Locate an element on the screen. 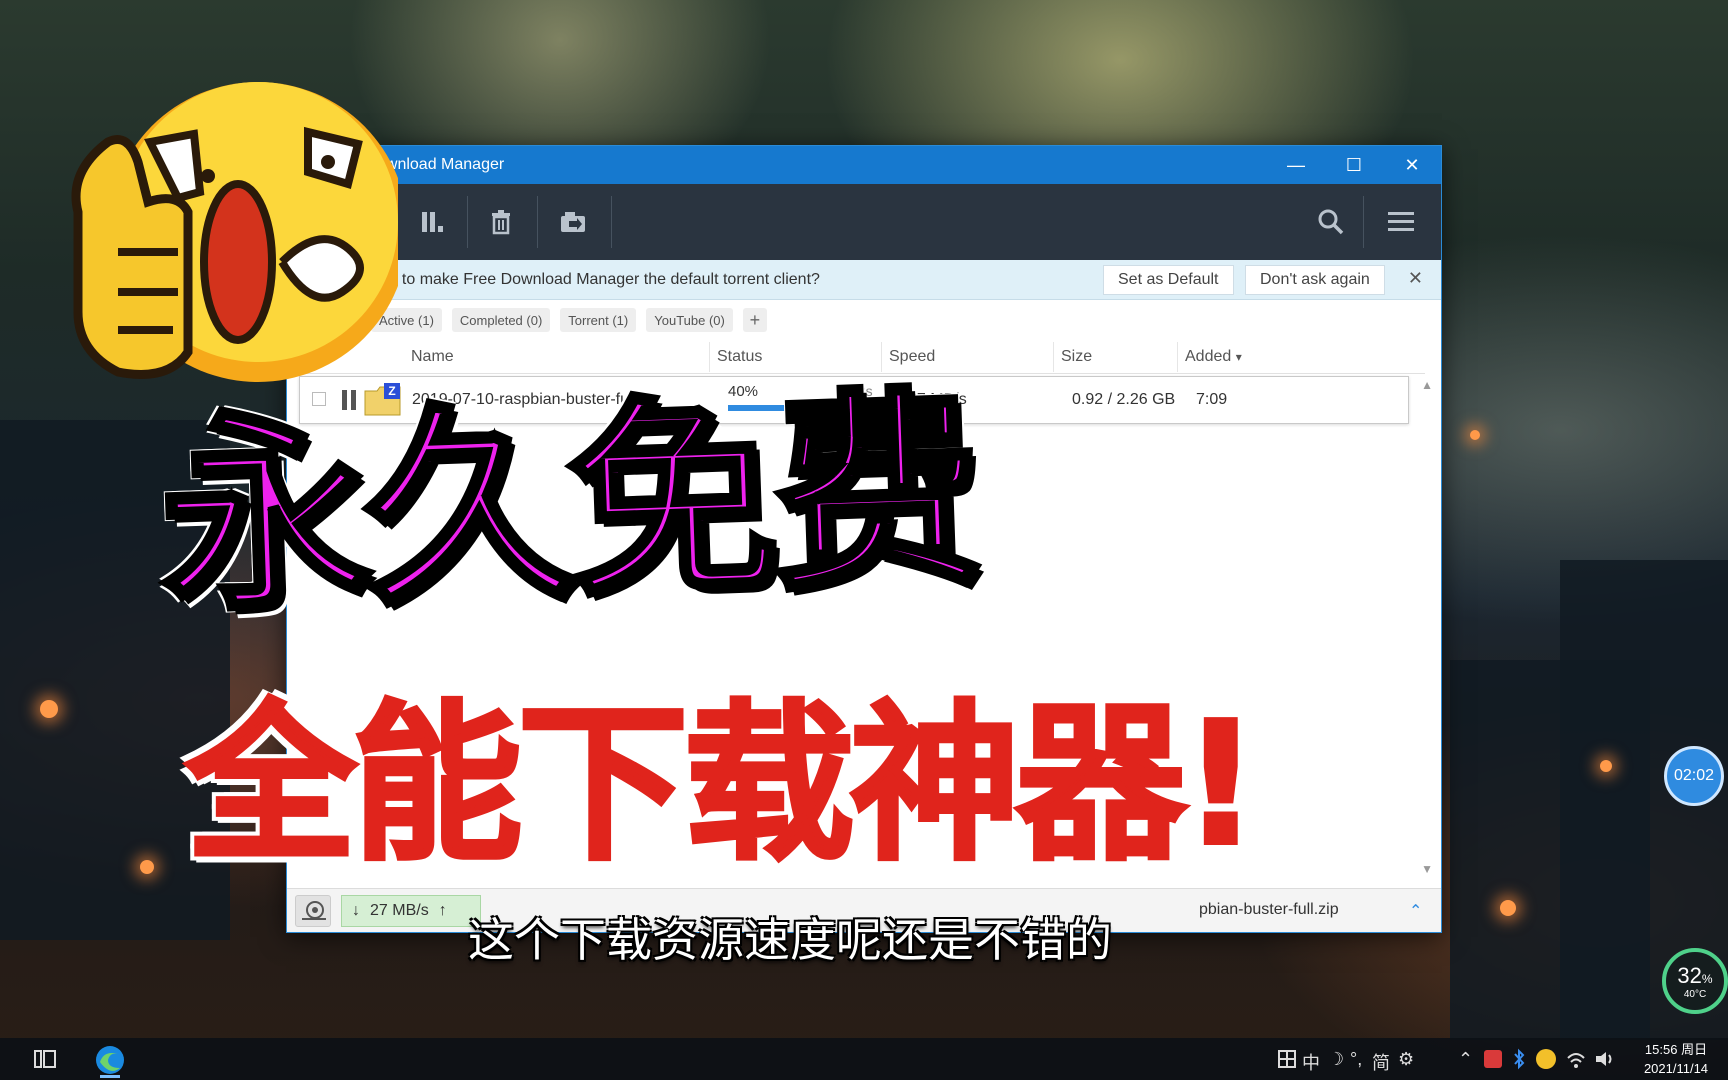  column-status: Status is located at coordinates (739, 357).